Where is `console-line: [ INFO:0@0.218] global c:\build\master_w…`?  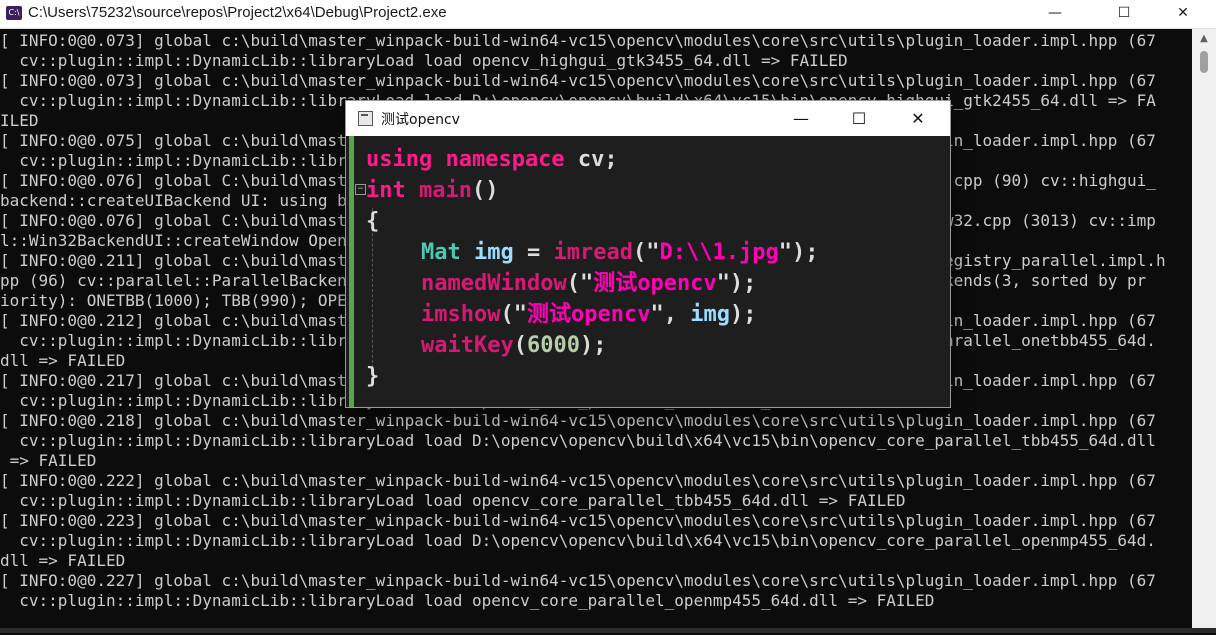 console-line: [ INFO:0@0.218] global c:\build\master_w… is located at coordinates (578, 420).